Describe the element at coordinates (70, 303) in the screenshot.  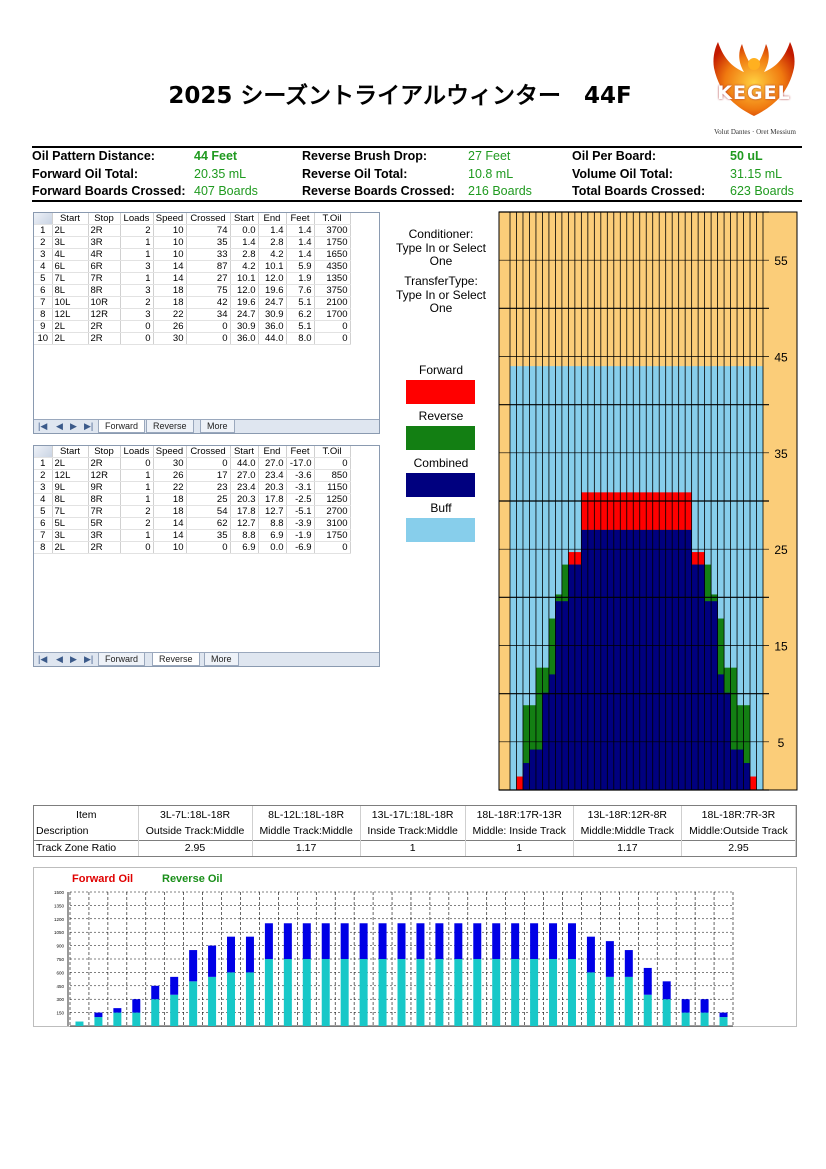
I see `table-cell: 10L` at that location.